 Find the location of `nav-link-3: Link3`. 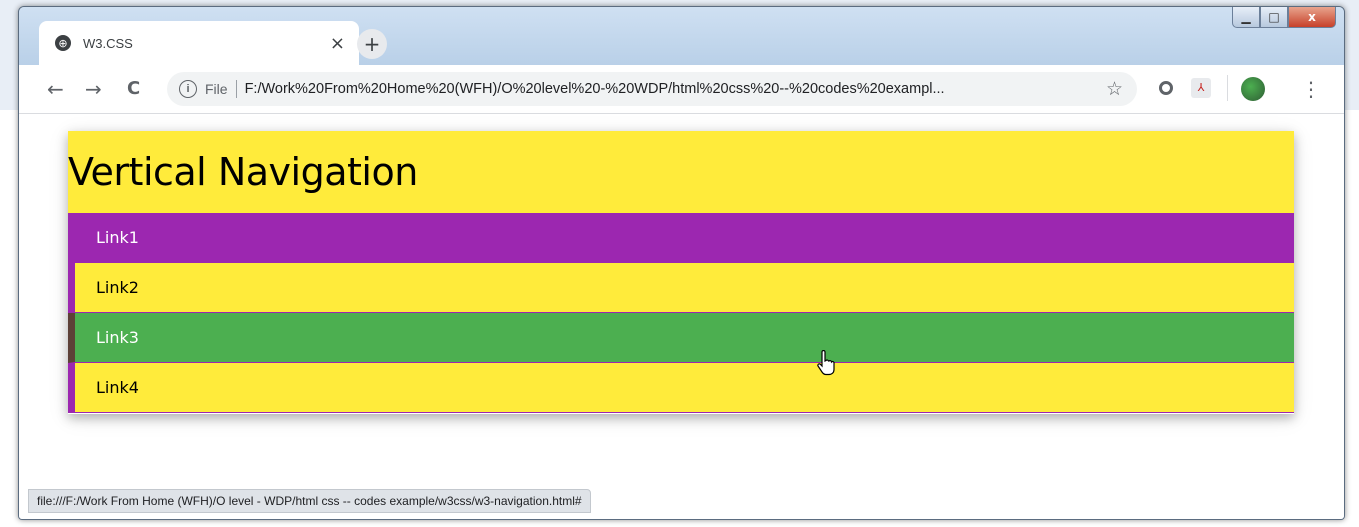

nav-link-3: Link3 is located at coordinates (681, 338).